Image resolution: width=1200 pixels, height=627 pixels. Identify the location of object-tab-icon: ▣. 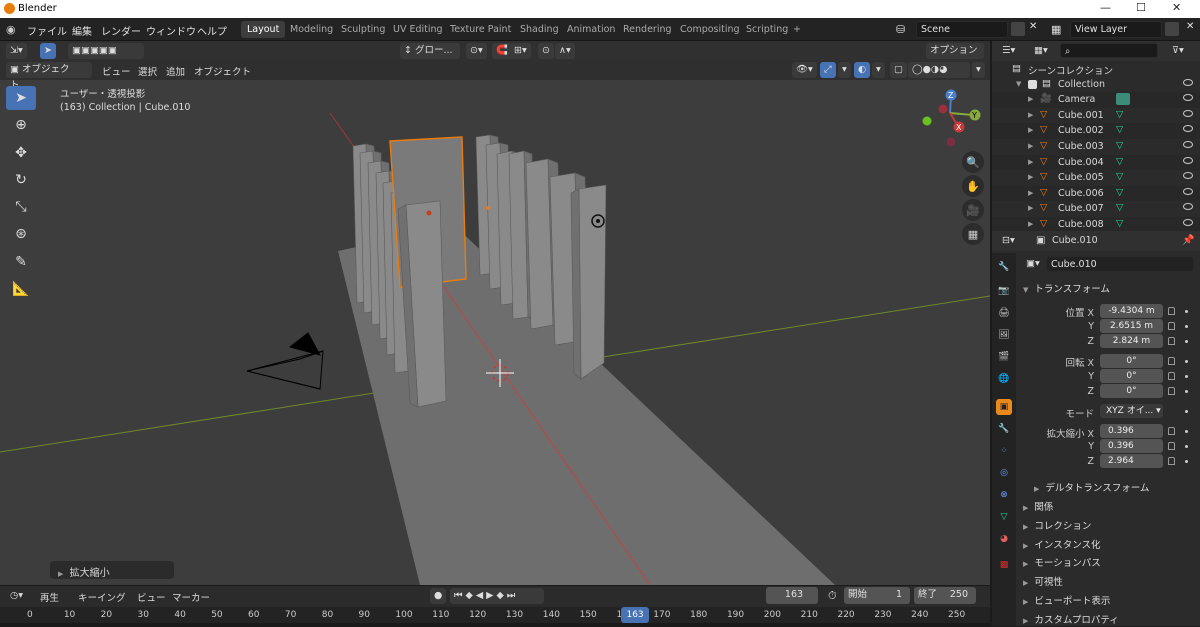
(1004, 407).